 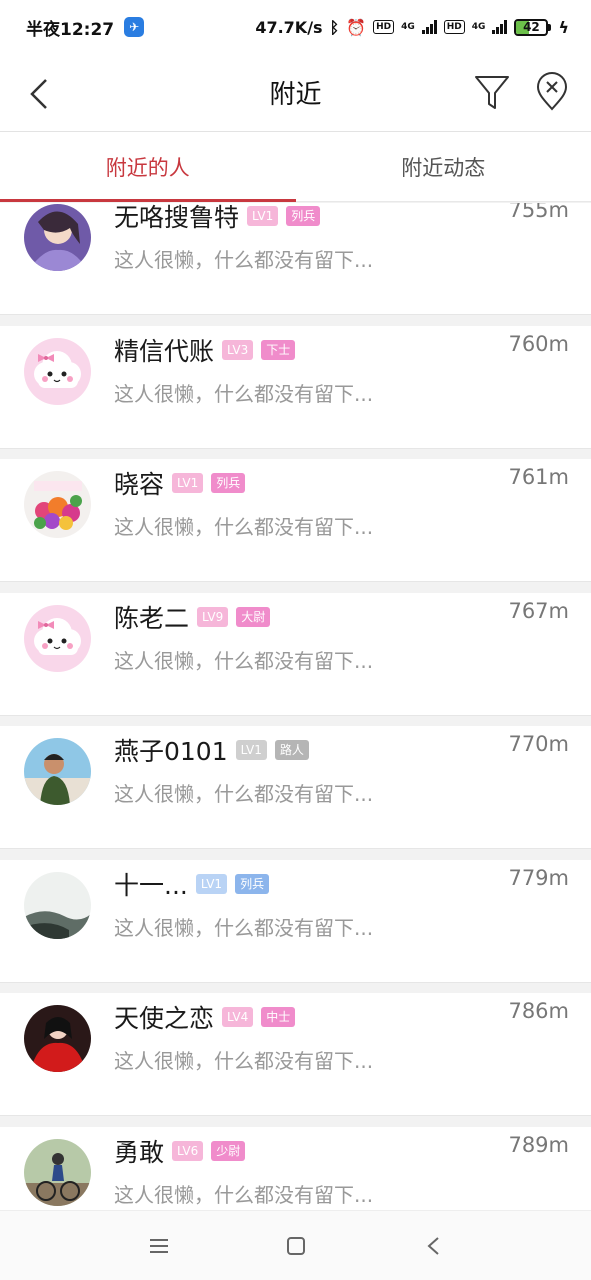 What do you see at coordinates (228, 1150) in the screenshot?
I see `rank-badge: 少尉` at bounding box center [228, 1150].